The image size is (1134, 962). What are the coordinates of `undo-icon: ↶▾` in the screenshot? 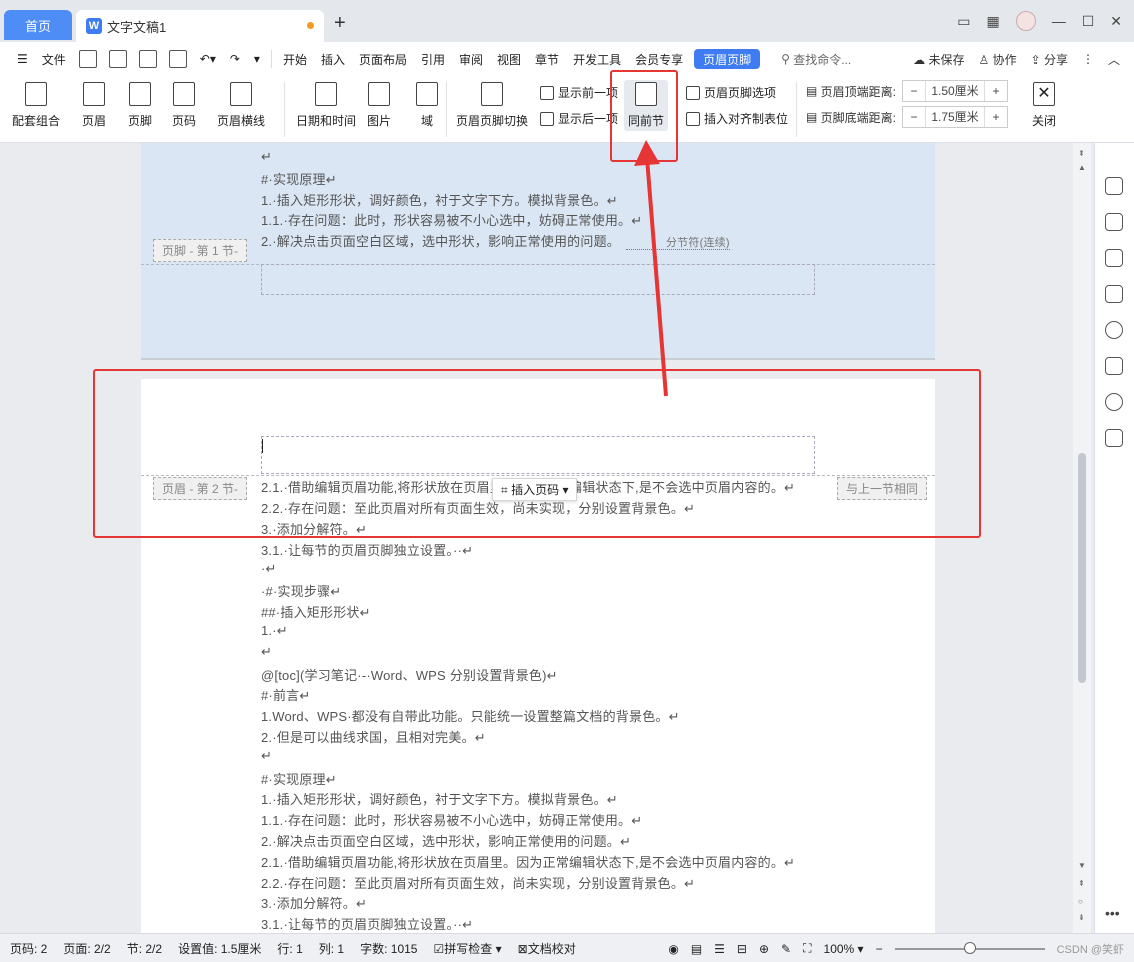 It's located at (208, 59).